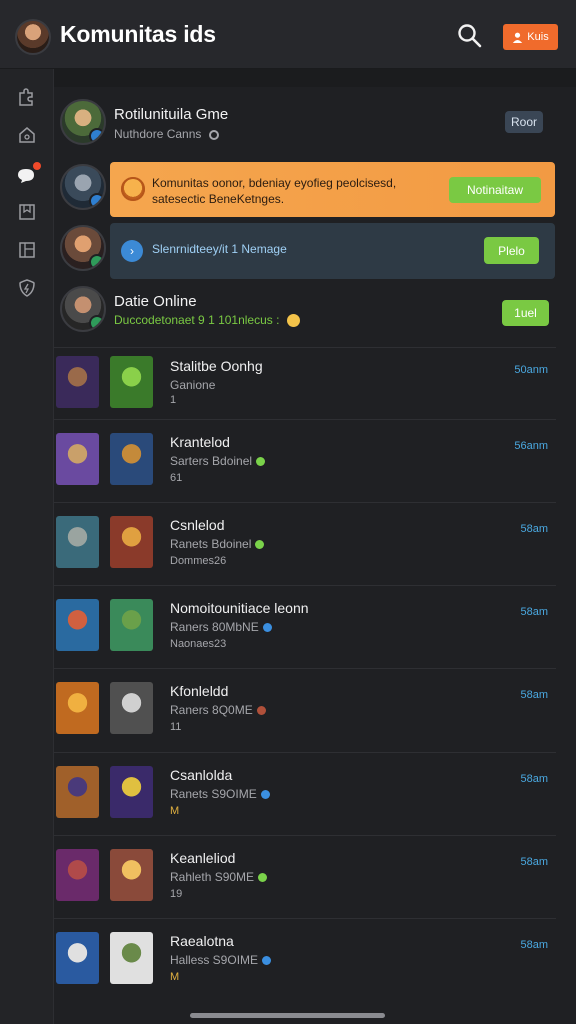  I want to click on game-subtitle: Ganione, so click(192, 385).